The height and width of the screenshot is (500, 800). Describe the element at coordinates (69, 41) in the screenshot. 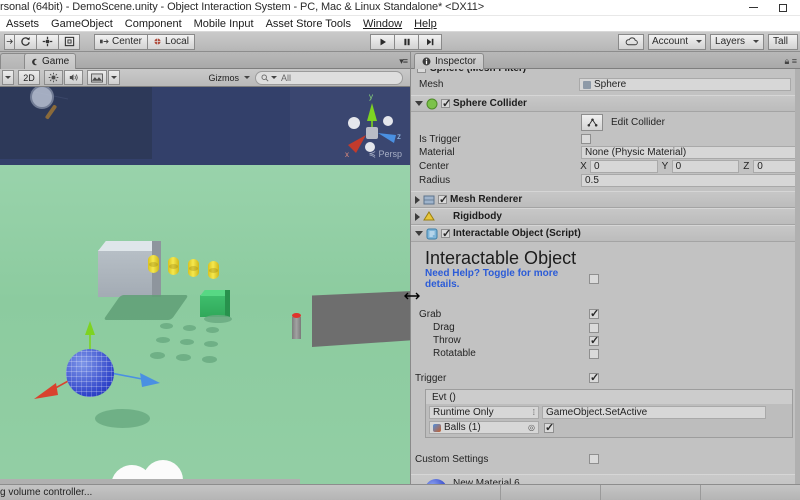

I see `rect-tool-icon` at that location.